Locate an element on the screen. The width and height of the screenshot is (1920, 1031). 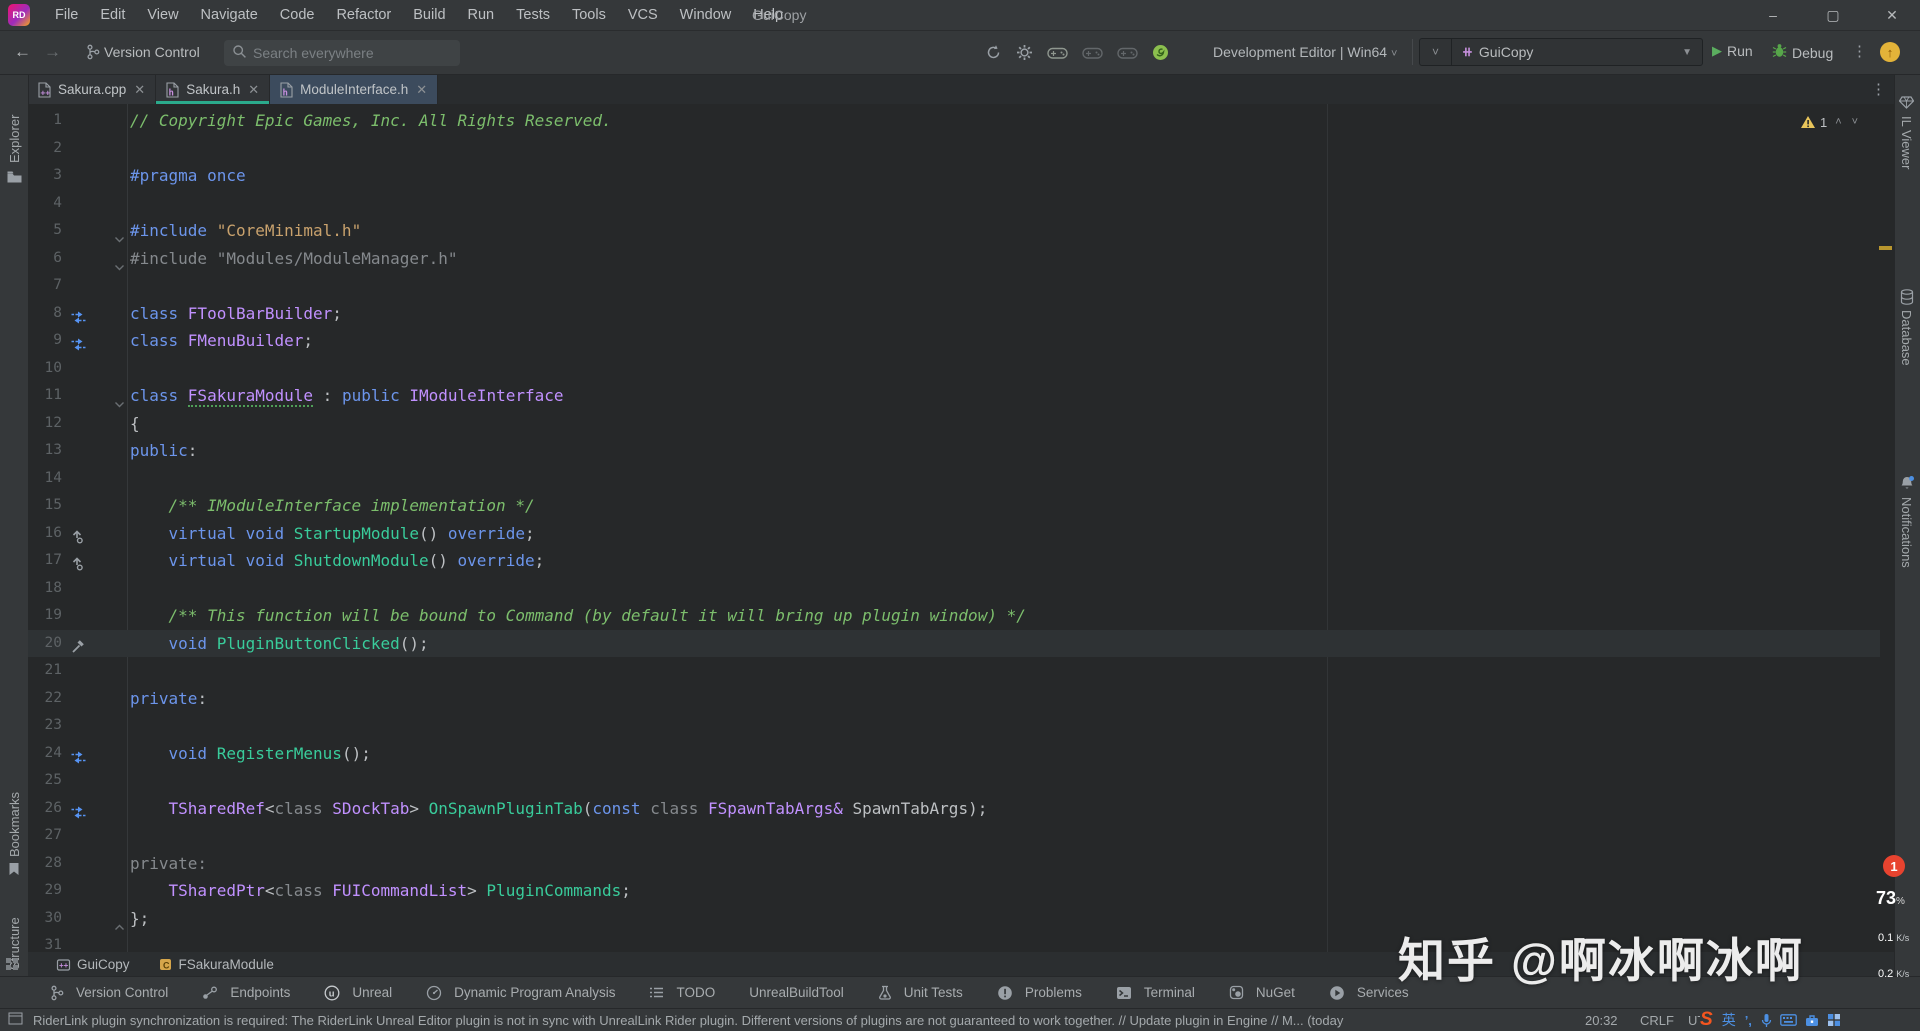
code-line-12: 12 { is located at coordinates (954, 424).